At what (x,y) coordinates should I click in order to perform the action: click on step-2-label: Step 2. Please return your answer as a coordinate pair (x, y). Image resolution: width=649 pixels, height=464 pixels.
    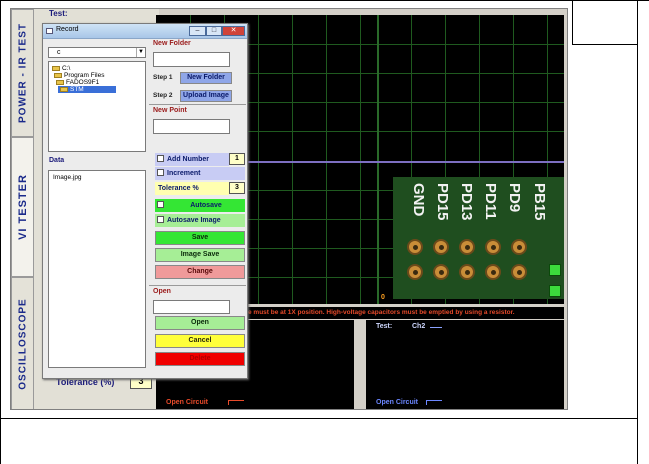
    Looking at the image, I should click on (163, 95).